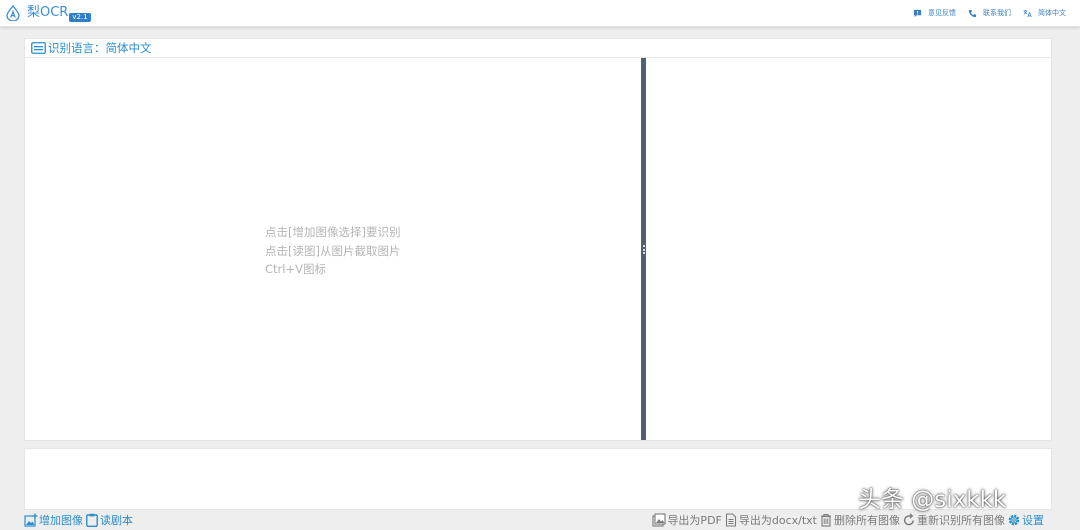 This screenshot has height=530, width=1080. I want to click on hint-line: 点击[读图]从图片截取图片, so click(333, 250).